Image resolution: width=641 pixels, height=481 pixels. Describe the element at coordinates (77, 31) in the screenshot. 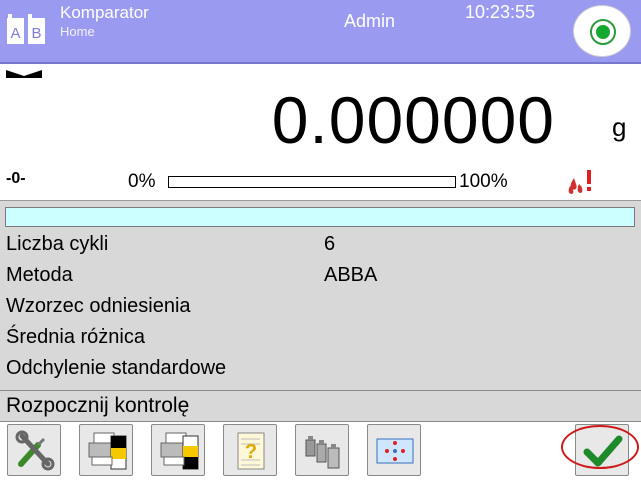

I see `app-subtitle: Home` at that location.